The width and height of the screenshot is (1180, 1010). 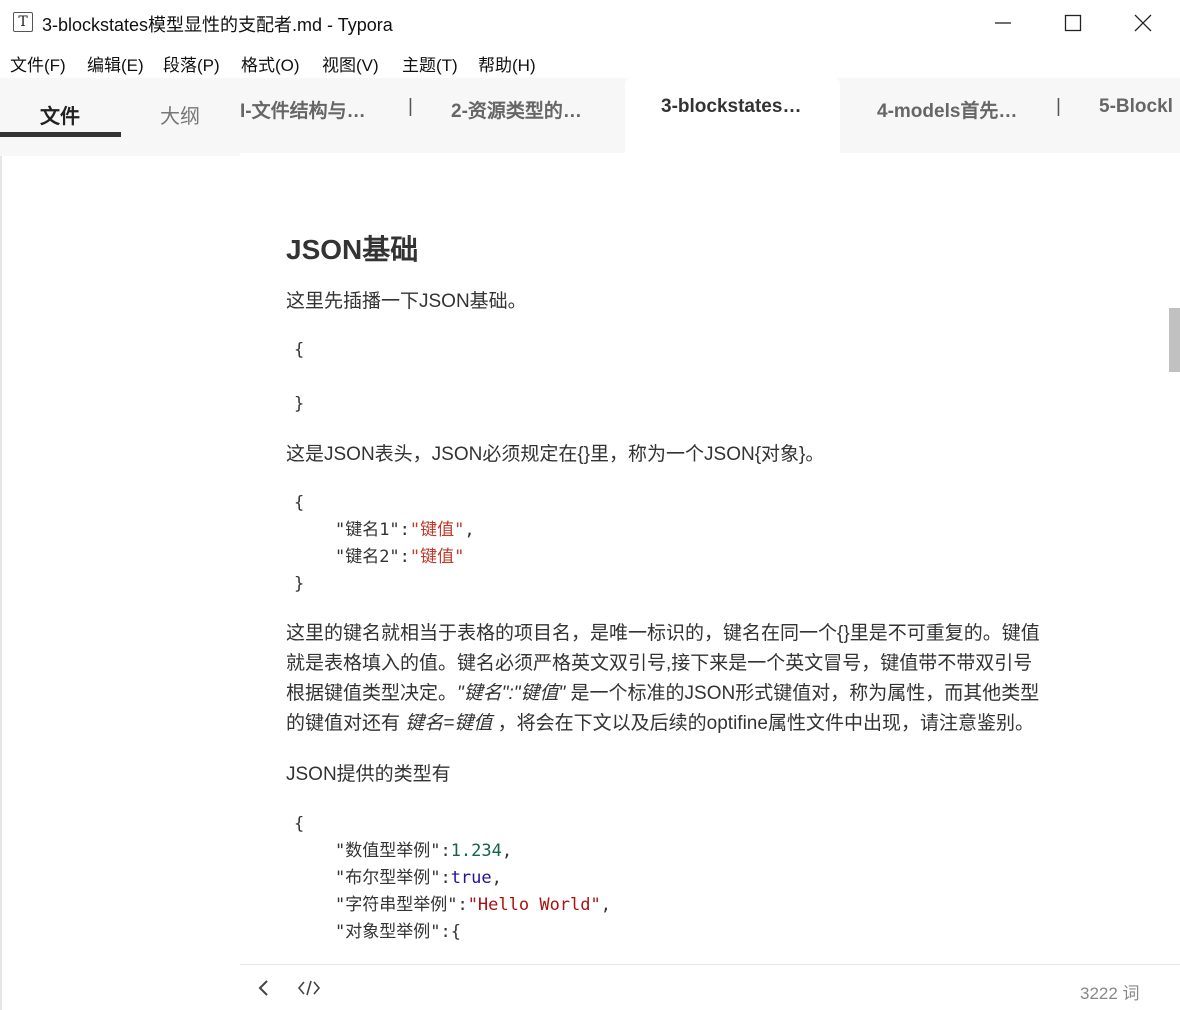 What do you see at coordinates (299, 377) in the screenshot?
I see `code-block: { }` at bounding box center [299, 377].